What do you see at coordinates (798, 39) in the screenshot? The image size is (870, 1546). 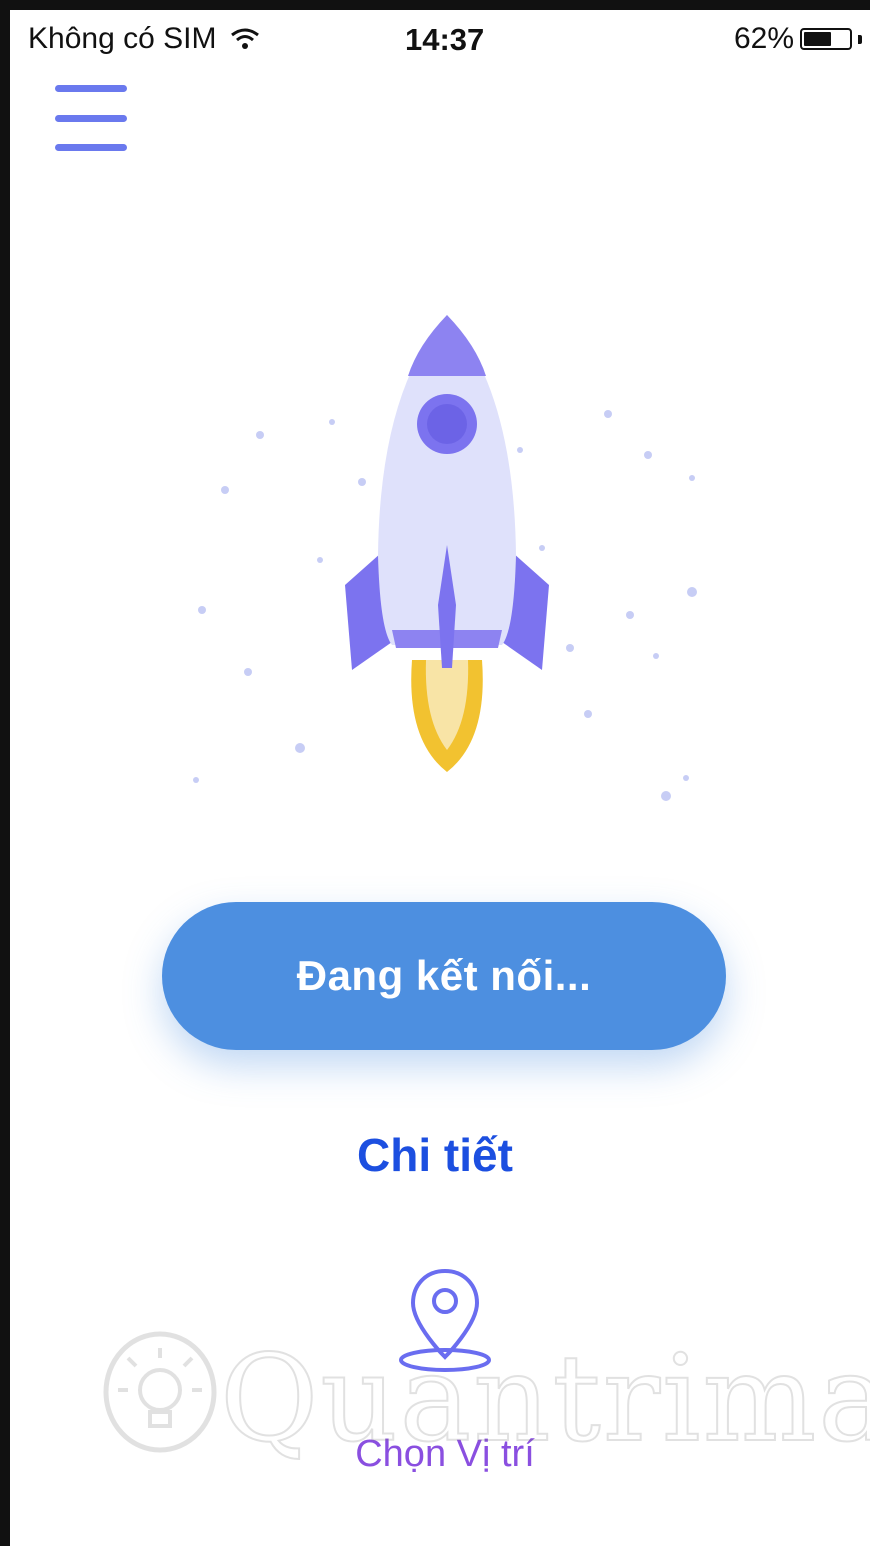 I see `battery-indicator: 62%` at bounding box center [798, 39].